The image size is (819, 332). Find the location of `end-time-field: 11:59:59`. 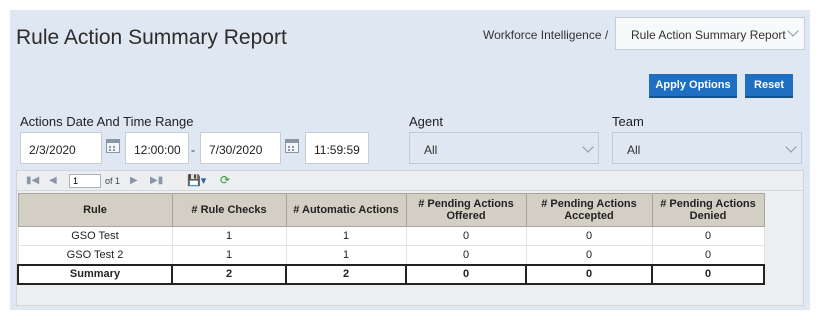

end-time-field: 11:59:59 is located at coordinates (337, 148).